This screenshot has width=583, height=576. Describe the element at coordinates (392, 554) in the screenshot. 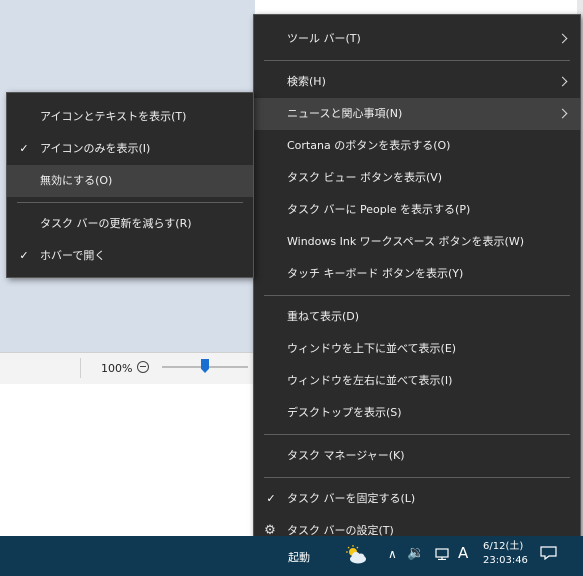

I see `chevron-up-icon: ∧` at that location.